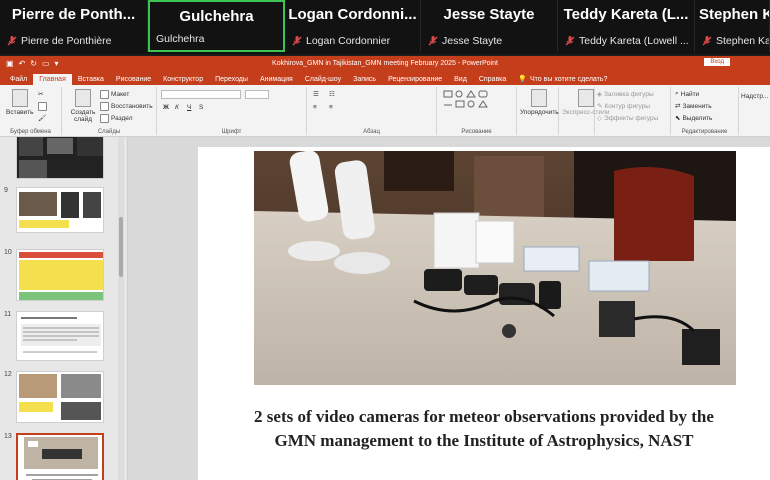 Image resolution: width=770 pixels, height=480 pixels. What do you see at coordinates (276, 79) in the screenshot?
I see `tab-animations: Анимация` at bounding box center [276, 79].